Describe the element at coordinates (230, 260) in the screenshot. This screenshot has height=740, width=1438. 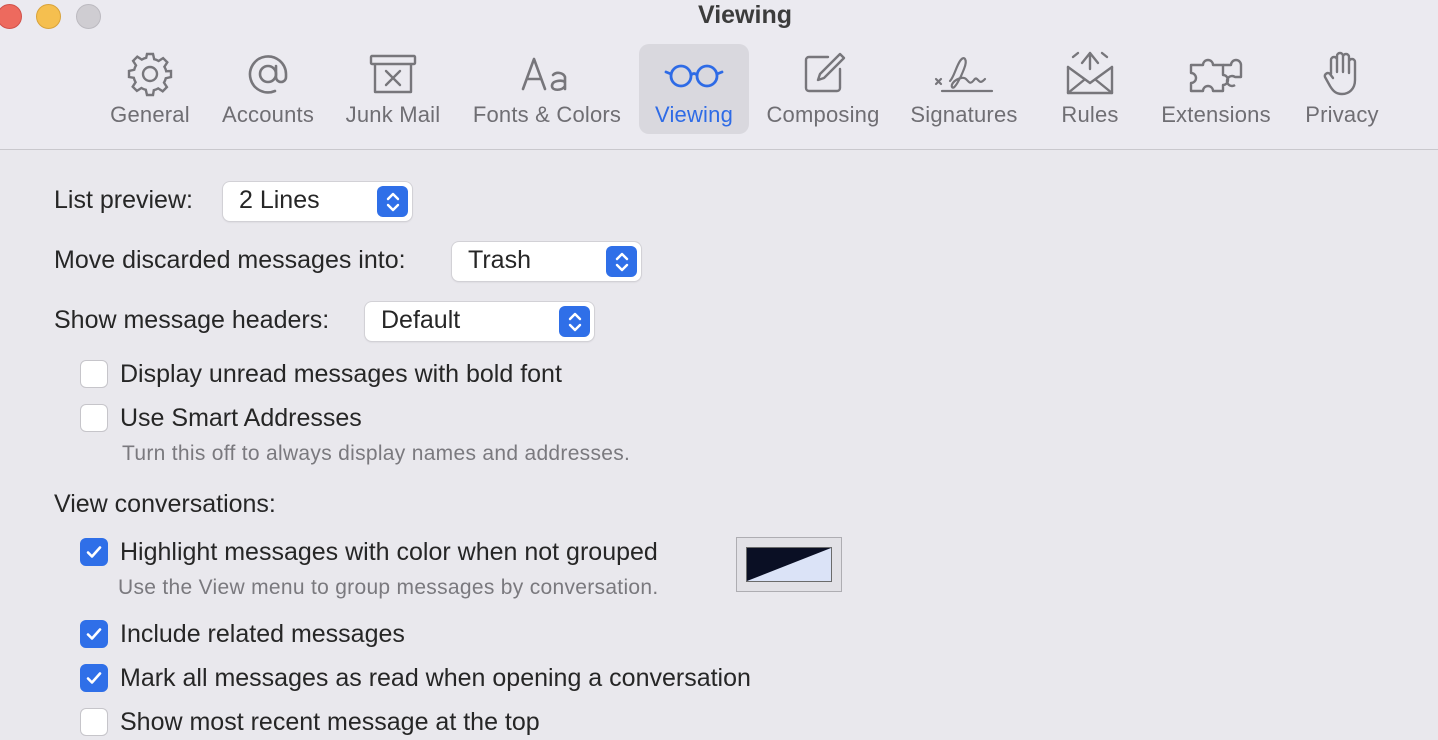
I see `discarded-label: Move discarded messages into:` at that location.